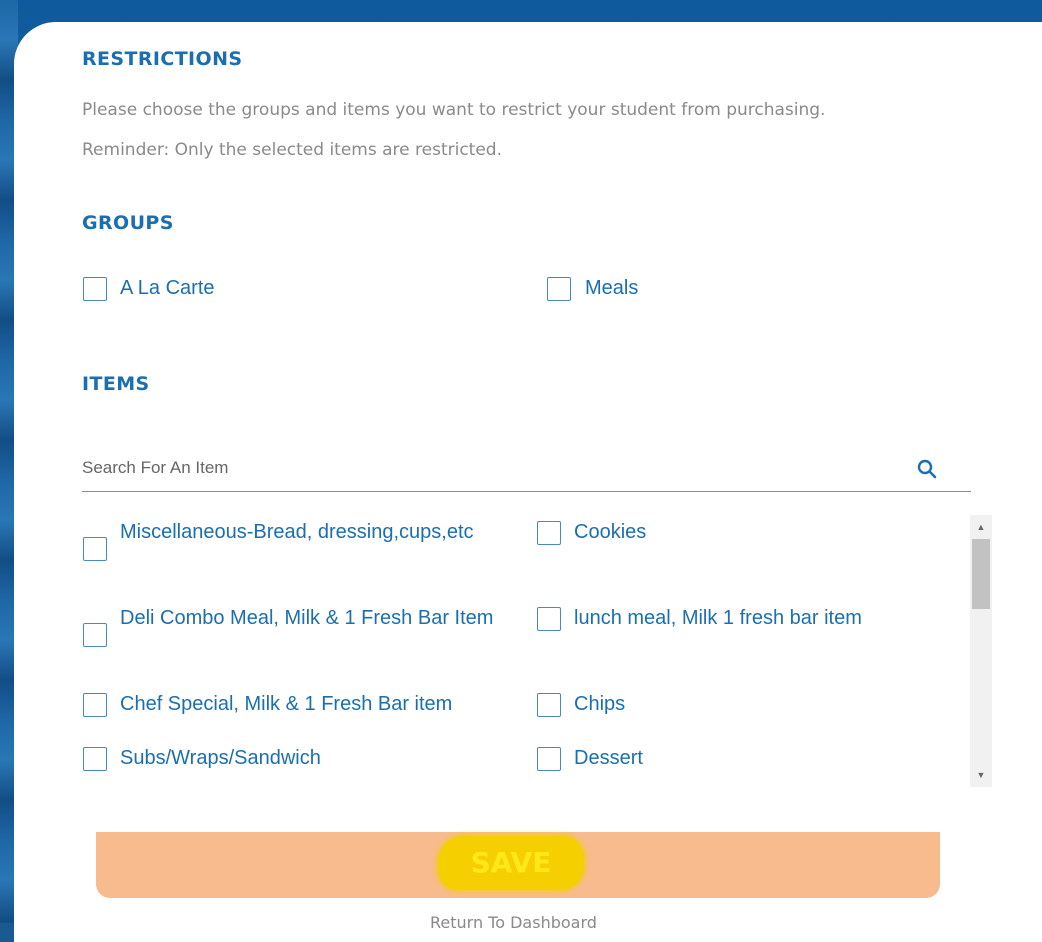  Describe the element at coordinates (549, 705) in the screenshot. I see `item-checkbox-chips` at that location.